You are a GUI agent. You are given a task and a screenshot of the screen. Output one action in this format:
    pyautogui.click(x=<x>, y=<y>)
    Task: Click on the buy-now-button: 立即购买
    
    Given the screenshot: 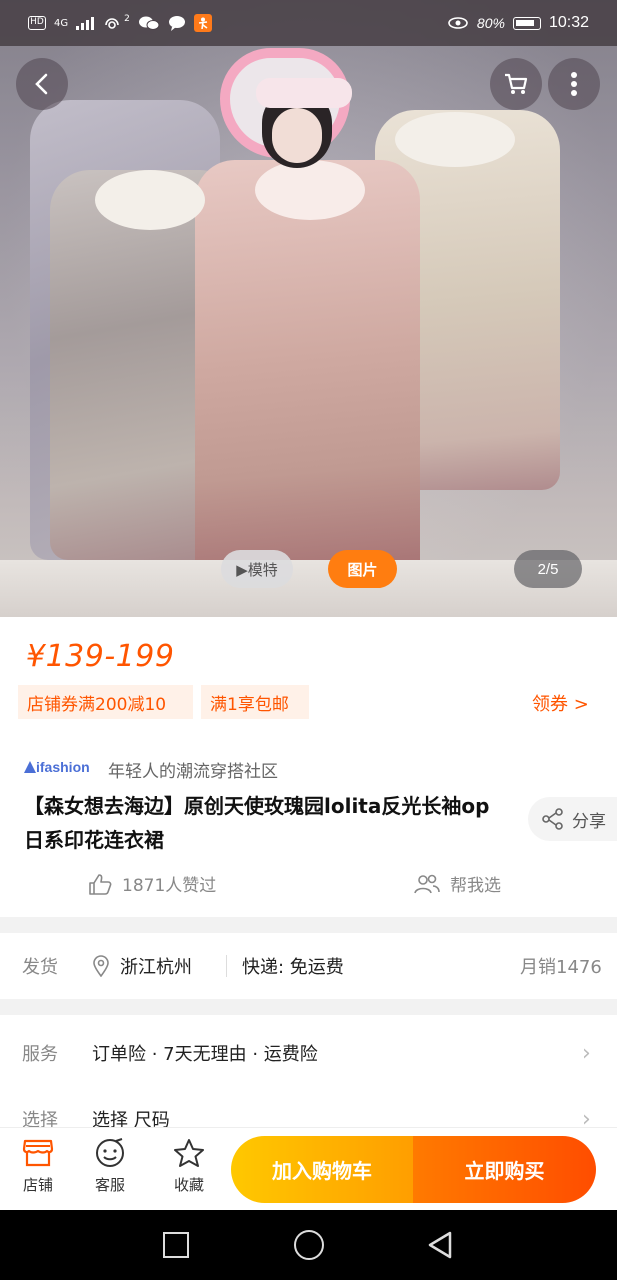 What is the action you would take?
    pyautogui.click(x=504, y=1169)
    